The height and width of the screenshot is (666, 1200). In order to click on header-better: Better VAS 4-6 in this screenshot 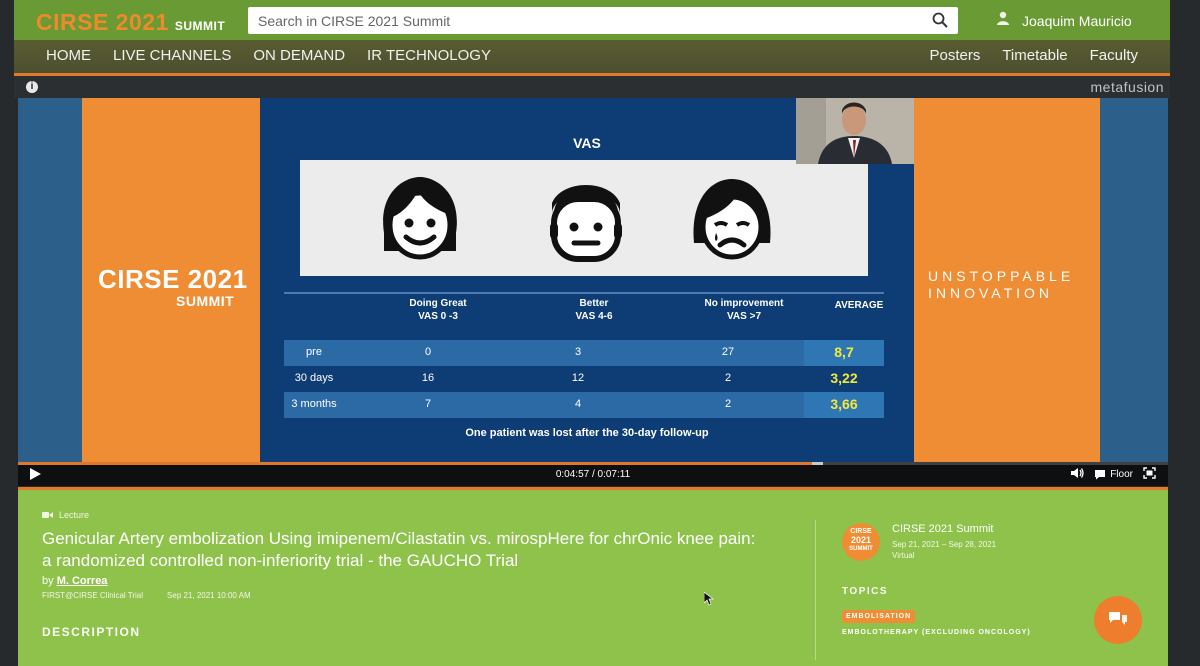, I will do `click(594, 310)`.